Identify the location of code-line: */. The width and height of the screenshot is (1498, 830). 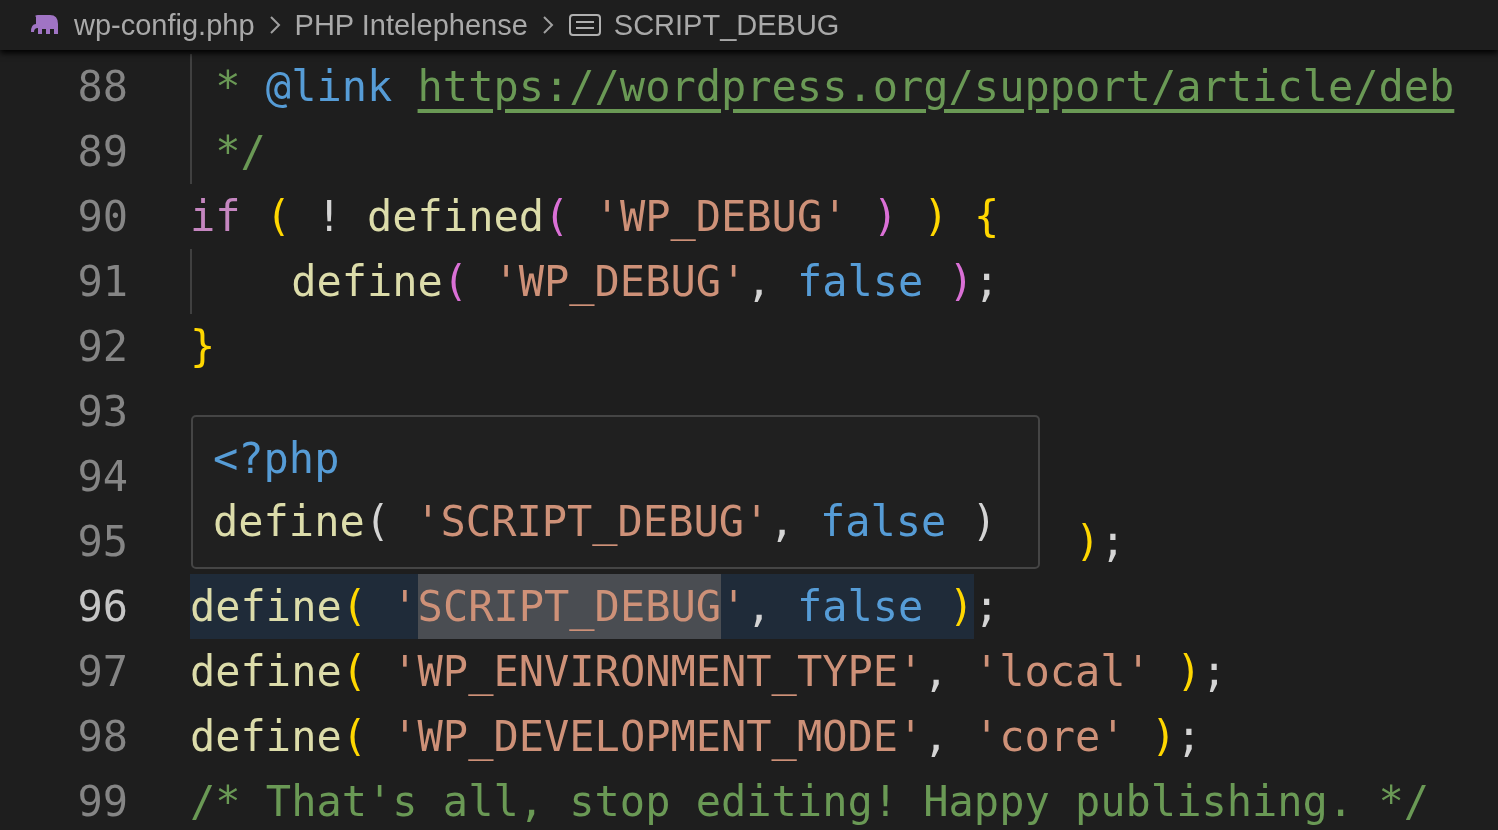
(228, 151).